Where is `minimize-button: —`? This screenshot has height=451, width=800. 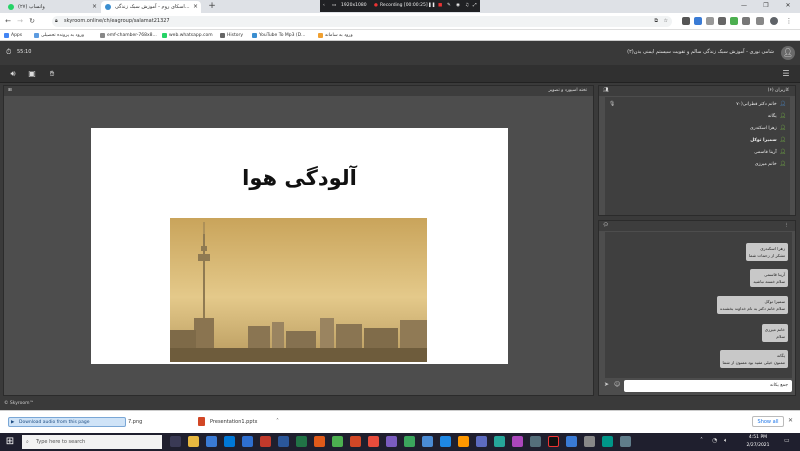
minimize-button: — is located at coordinates (744, 6).